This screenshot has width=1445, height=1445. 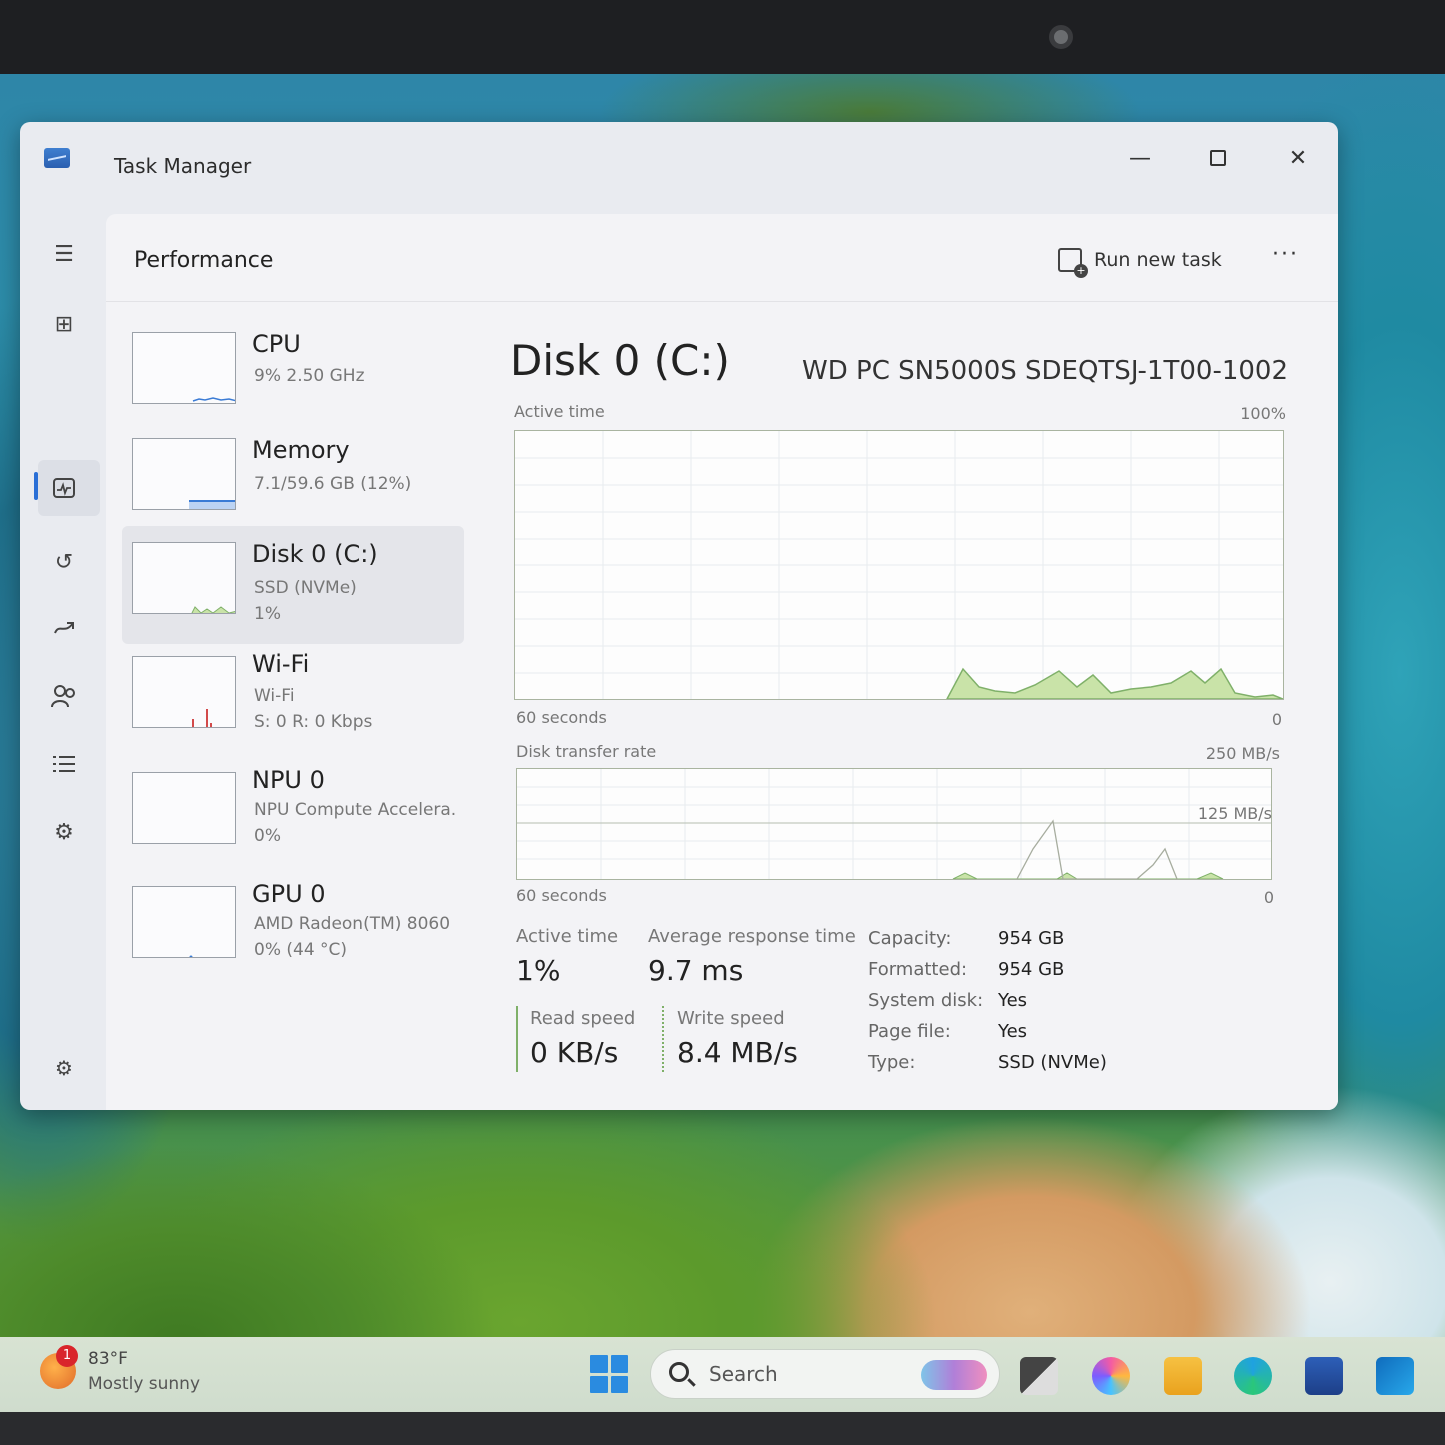 I want to click on npu-thumbnail-graph, so click(x=184, y=808).